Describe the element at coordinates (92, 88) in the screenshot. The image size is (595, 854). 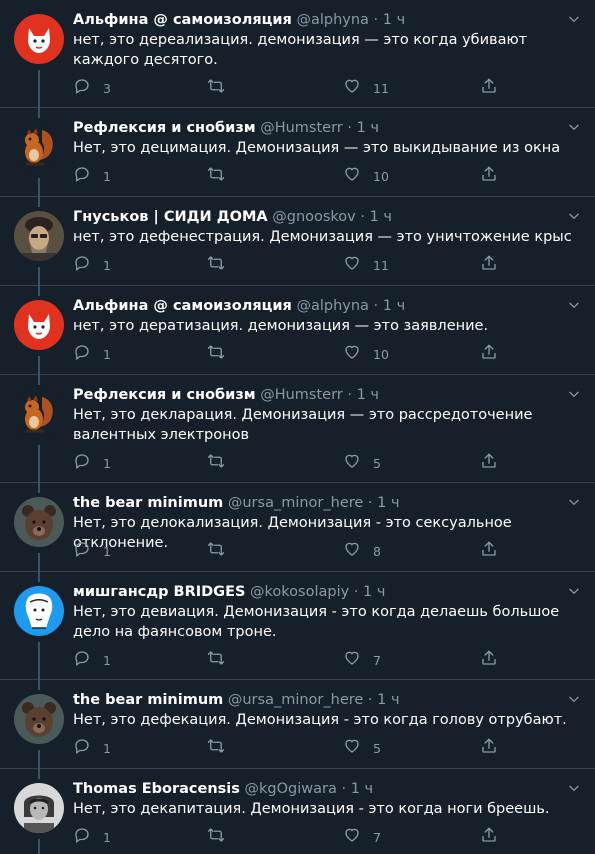
I see `reply-button: 3` at that location.